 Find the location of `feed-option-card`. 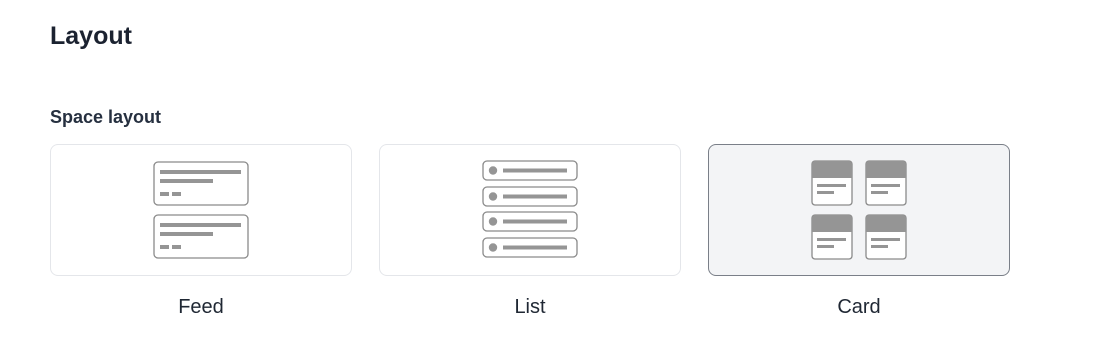

feed-option-card is located at coordinates (201, 210).